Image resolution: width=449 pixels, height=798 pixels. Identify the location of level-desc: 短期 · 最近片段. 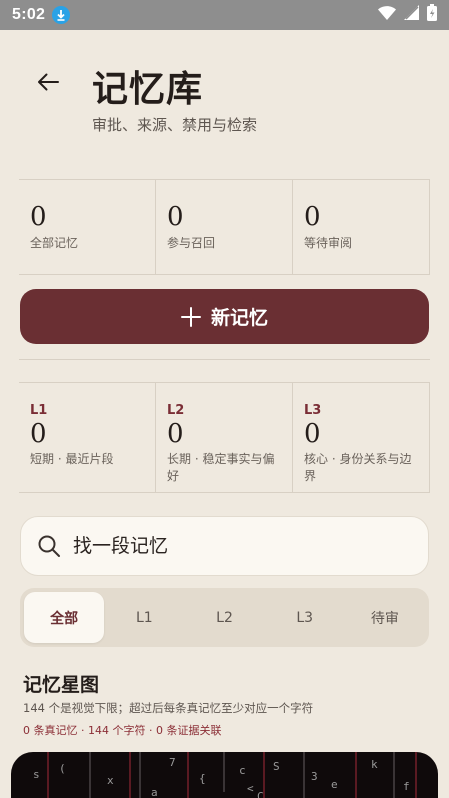
(72, 459).